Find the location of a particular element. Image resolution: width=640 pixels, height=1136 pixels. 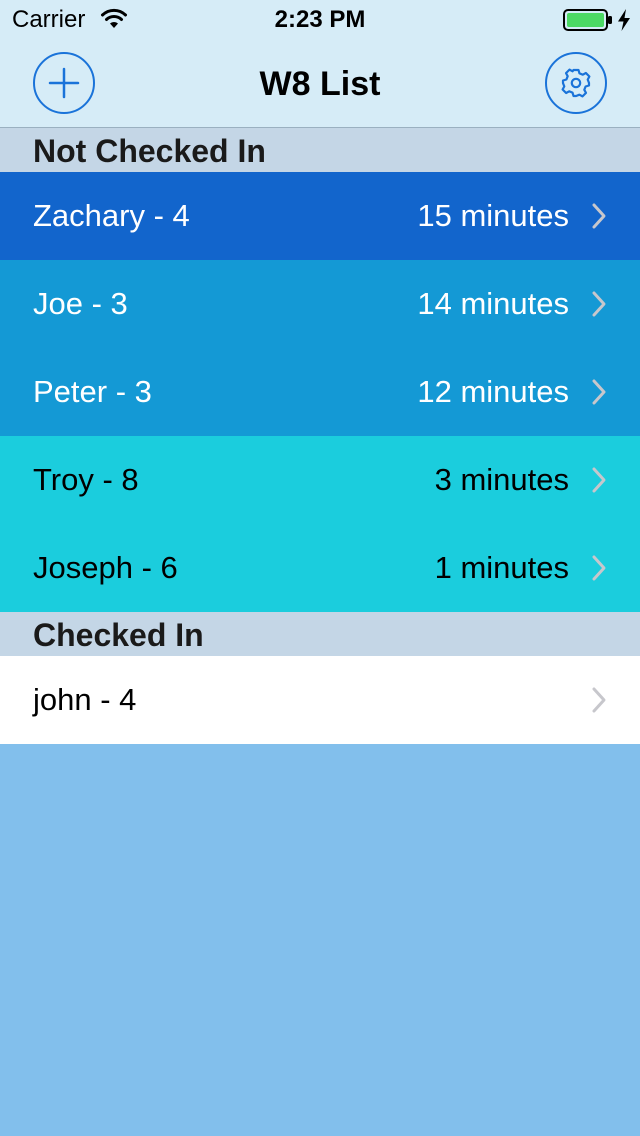

party-name-label: Joe - 3 is located at coordinates (80, 303).